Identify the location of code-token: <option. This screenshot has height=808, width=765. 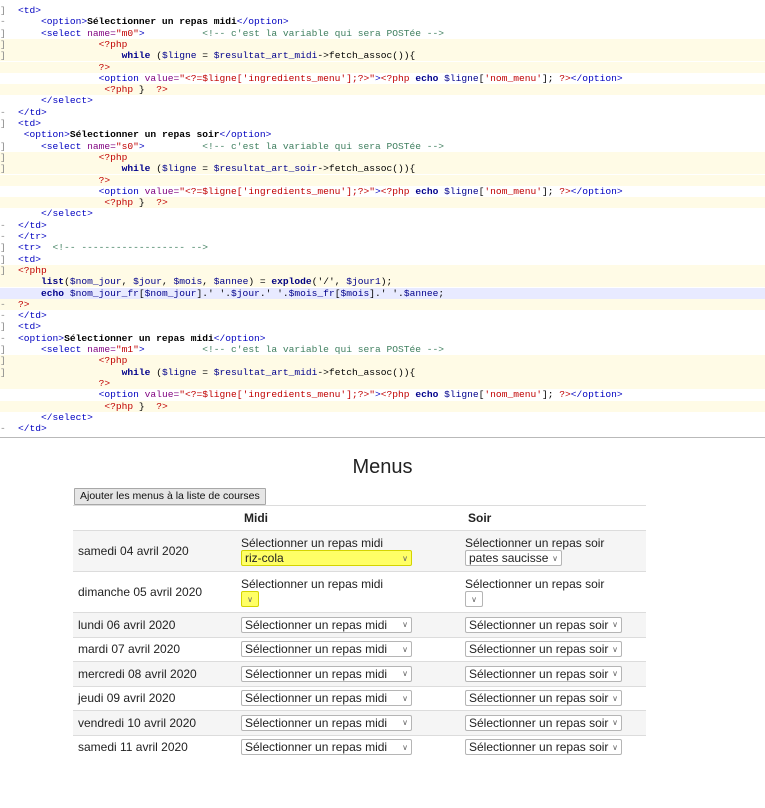
(121, 191).